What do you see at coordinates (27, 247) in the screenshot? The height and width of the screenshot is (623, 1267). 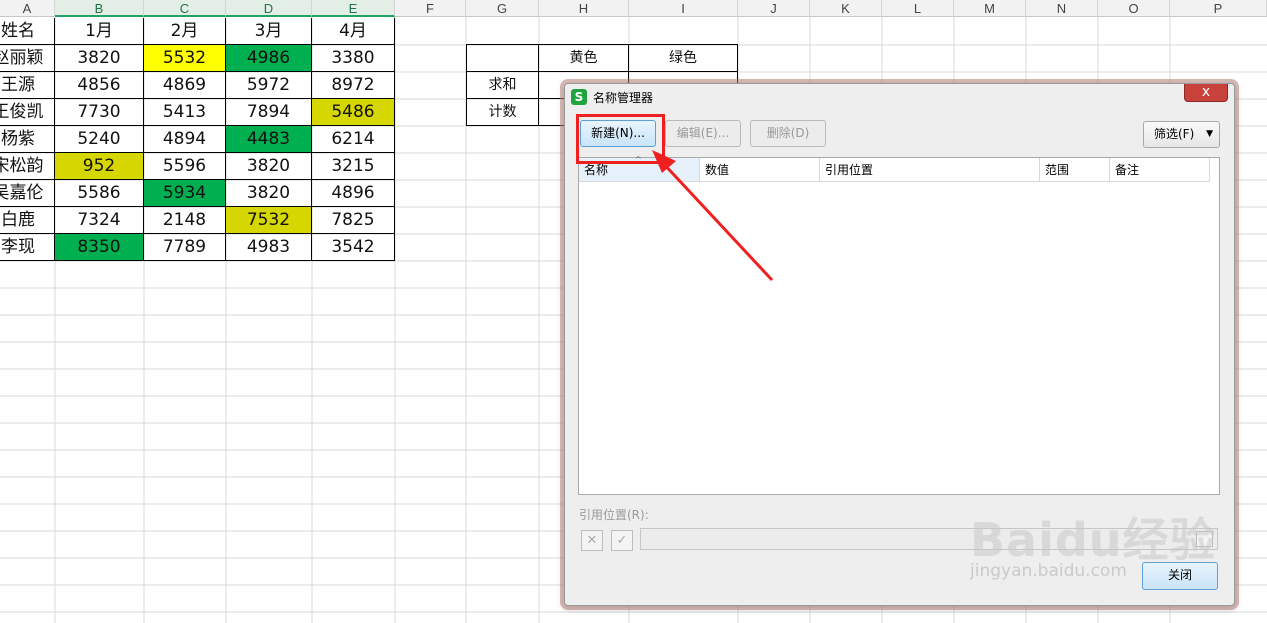 I see `table-cell-name: 李现` at bounding box center [27, 247].